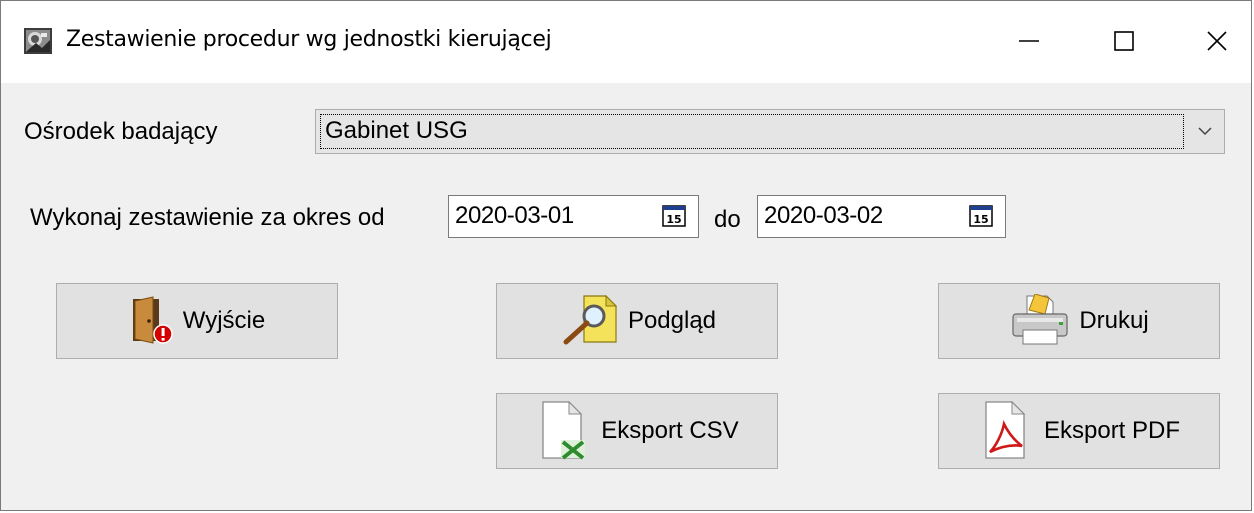  What do you see at coordinates (770, 131) in the screenshot?
I see `center-select: Gabinet USG` at bounding box center [770, 131].